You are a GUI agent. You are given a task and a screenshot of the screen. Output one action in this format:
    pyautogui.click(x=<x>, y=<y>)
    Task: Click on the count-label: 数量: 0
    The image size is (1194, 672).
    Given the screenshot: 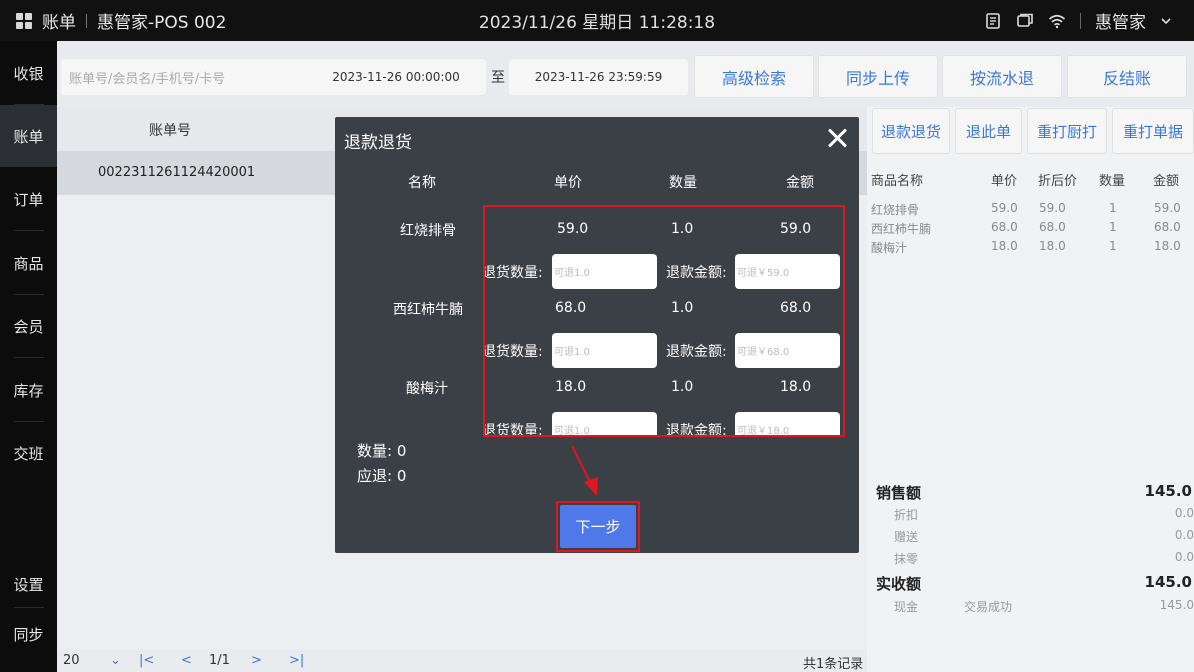 What is the action you would take?
    pyautogui.click(x=382, y=451)
    